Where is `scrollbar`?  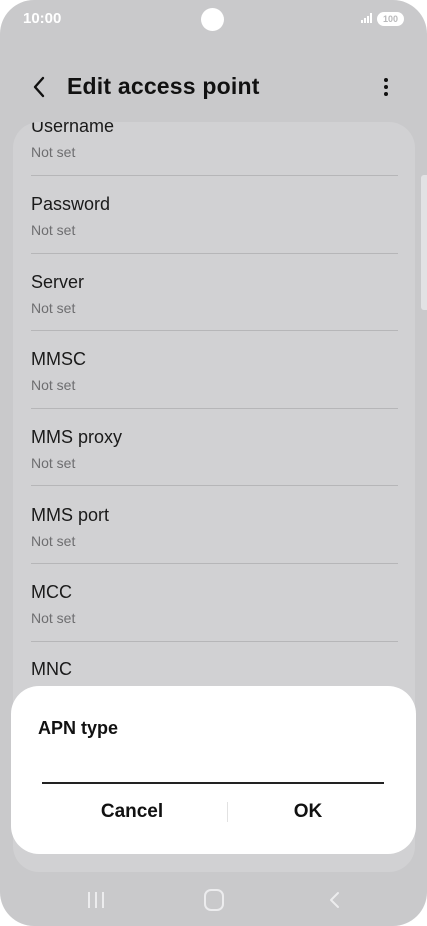
scrollbar is located at coordinates (424, 242).